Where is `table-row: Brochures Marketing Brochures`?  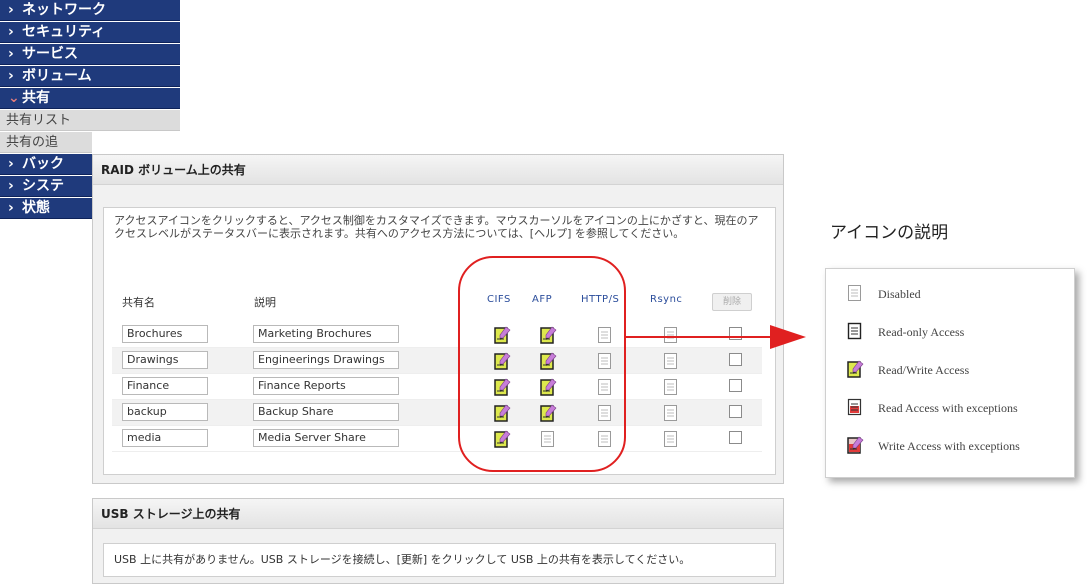 table-row: Brochures Marketing Brochures is located at coordinates (437, 335).